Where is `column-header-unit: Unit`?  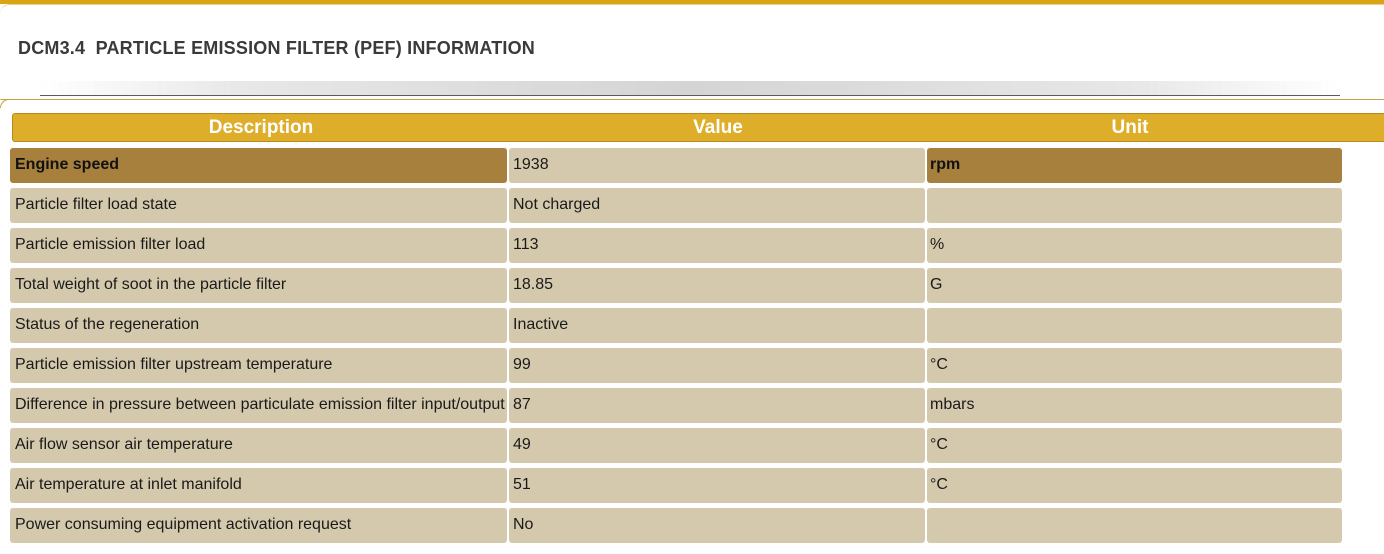 column-header-unit: Unit is located at coordinates (1130, 127).